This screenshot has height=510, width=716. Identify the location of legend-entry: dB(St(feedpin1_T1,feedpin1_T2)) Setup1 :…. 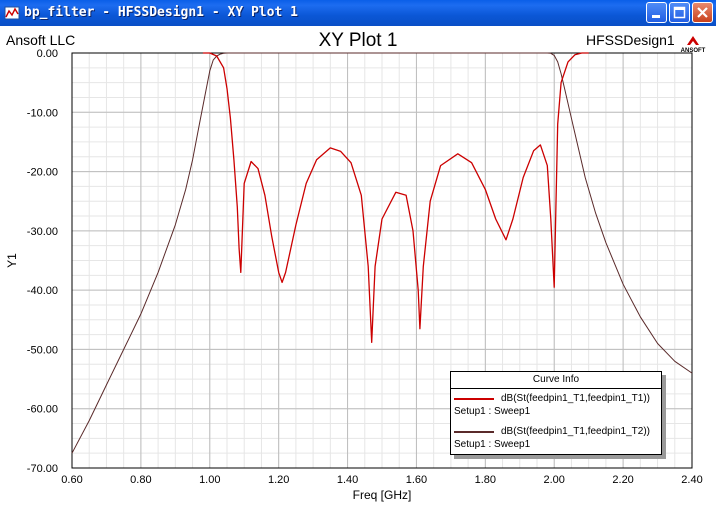
(556, 440).